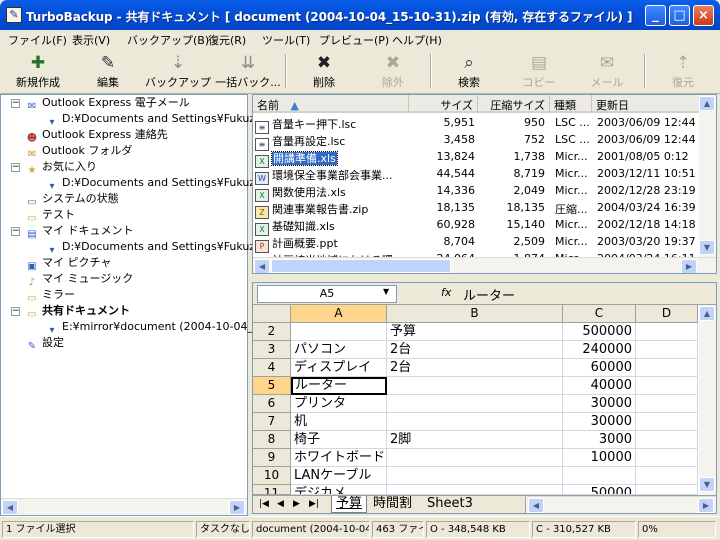 Image resolution: width=720 pixels, height=540 pixels. Describe the element at coordinates (707, 176) in the screenshot. I see `file-list-vertical-scrollbar: ▲ ▼` at that location.